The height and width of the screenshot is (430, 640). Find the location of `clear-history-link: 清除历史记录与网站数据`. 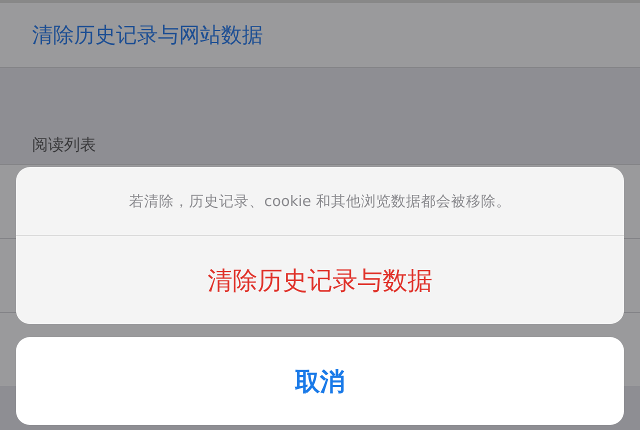

clear-history-link: 清除历史记录与网站数据 is located at coordinates (147, 35).